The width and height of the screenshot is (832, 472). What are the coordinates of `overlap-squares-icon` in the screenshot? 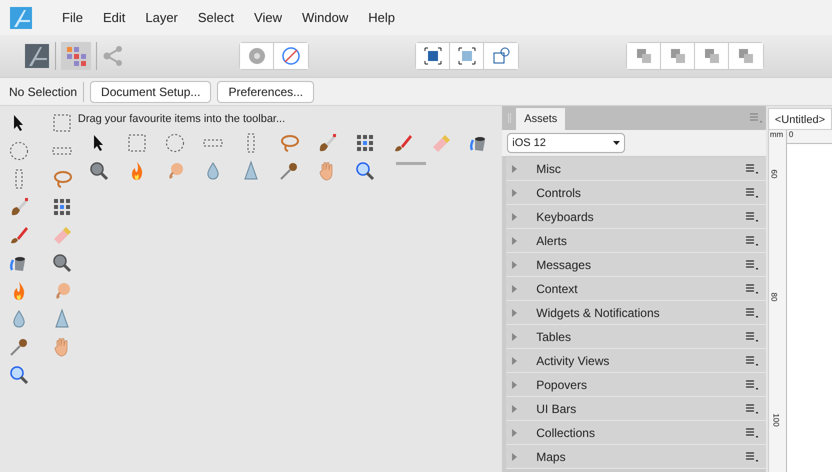 It's located at (746, 56).